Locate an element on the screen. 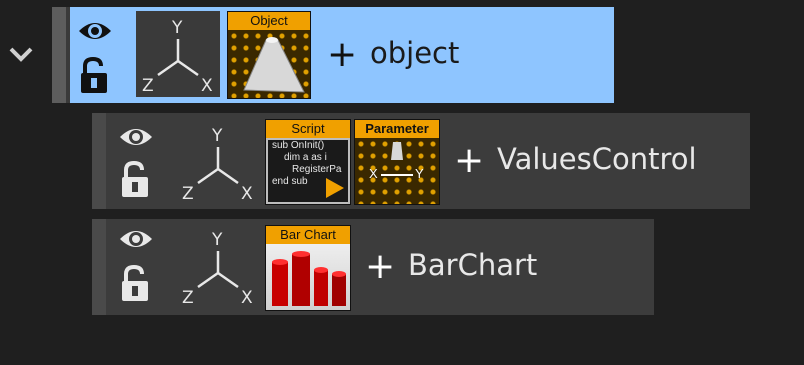 The height and width of the screenshot is (365, 804). object-plugin-icon: Object is located at coordinates (269, 55).